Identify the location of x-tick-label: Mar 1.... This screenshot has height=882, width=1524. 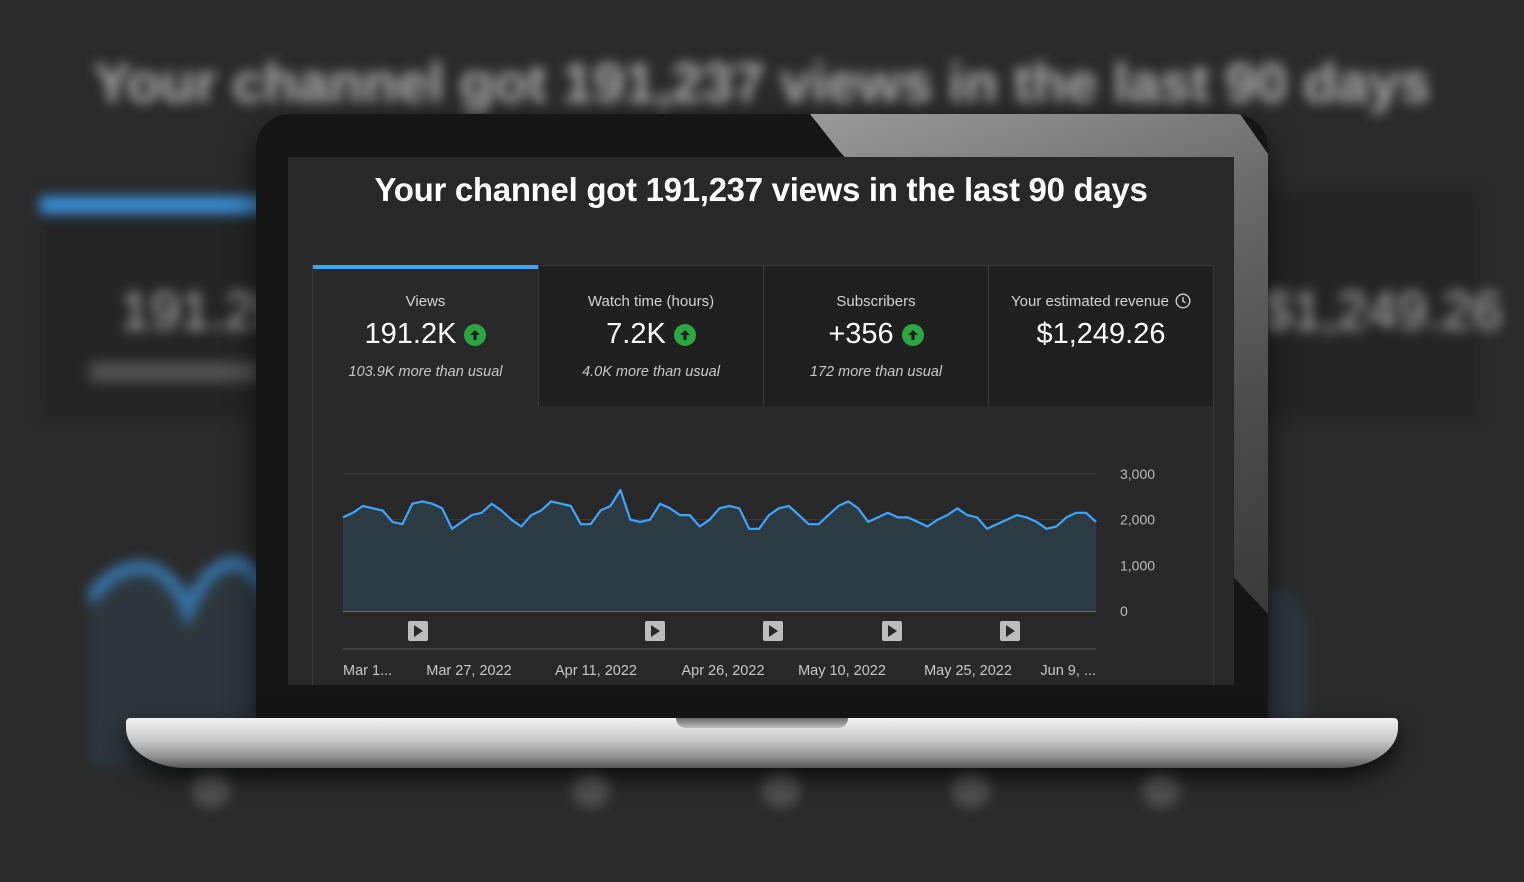
(367, 671).